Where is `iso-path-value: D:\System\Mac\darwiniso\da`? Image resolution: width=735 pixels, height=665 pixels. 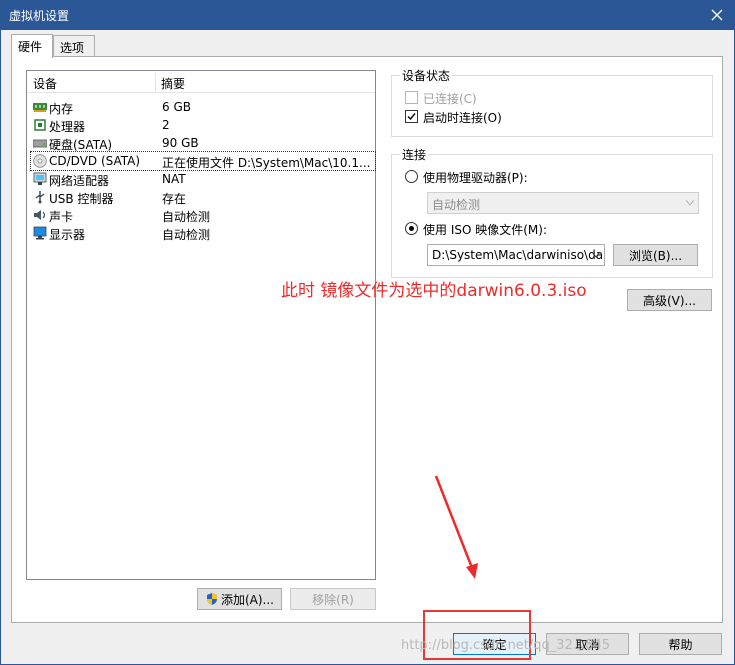
iso-path-value: D:\System\Mac\darwiniso\da is located at coordinates (518, 255).